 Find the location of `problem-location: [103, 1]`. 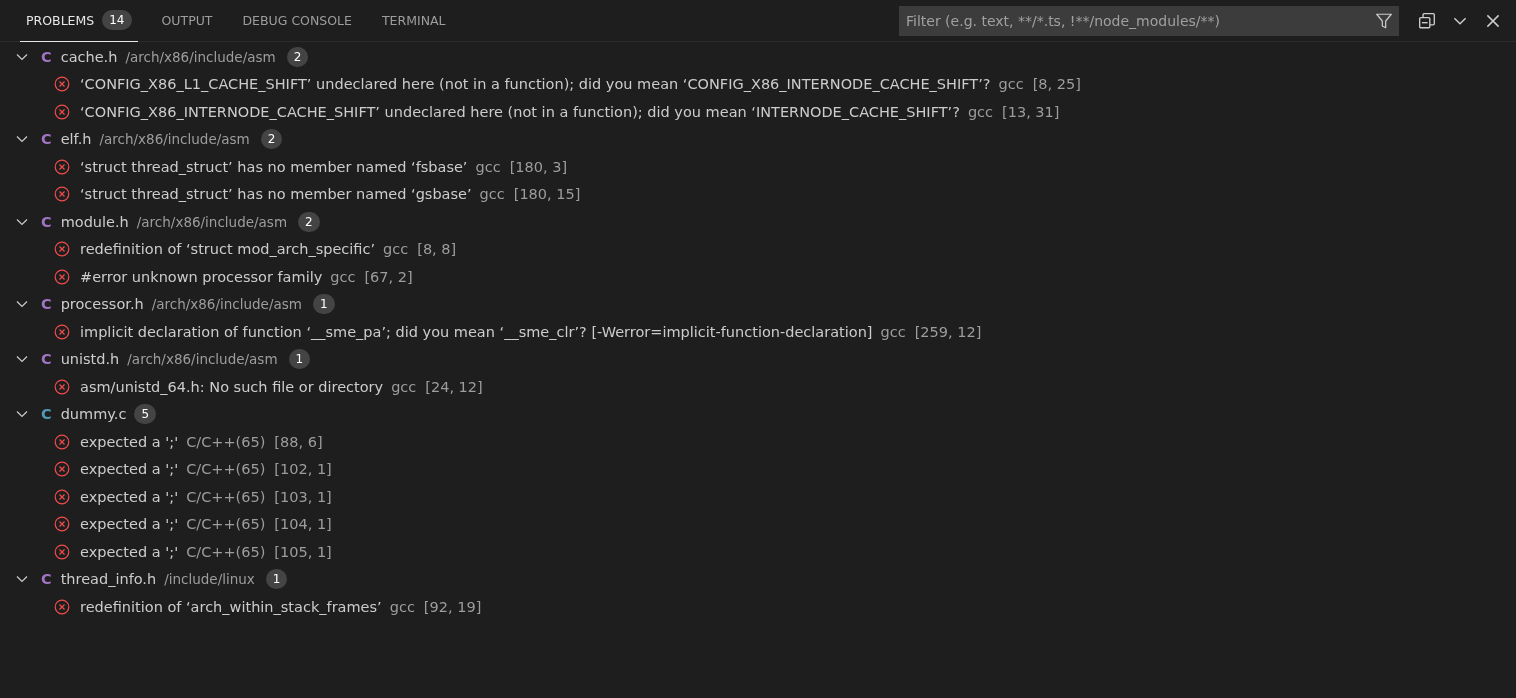

problem-location: [103, 1] is located at coordinates (303, 496).